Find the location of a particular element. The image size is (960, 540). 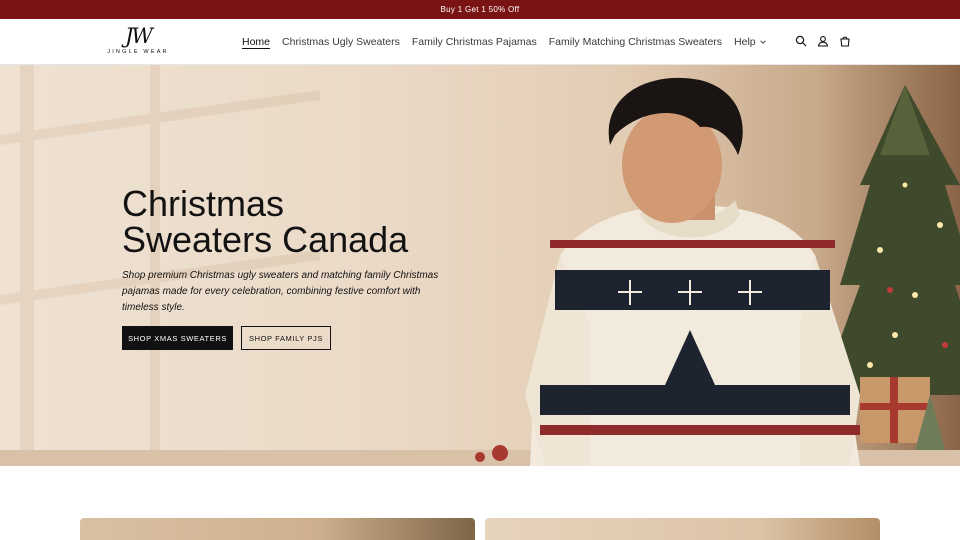

hero-title-line-2: Sweaters Canada is located at coordinates (265, 239).